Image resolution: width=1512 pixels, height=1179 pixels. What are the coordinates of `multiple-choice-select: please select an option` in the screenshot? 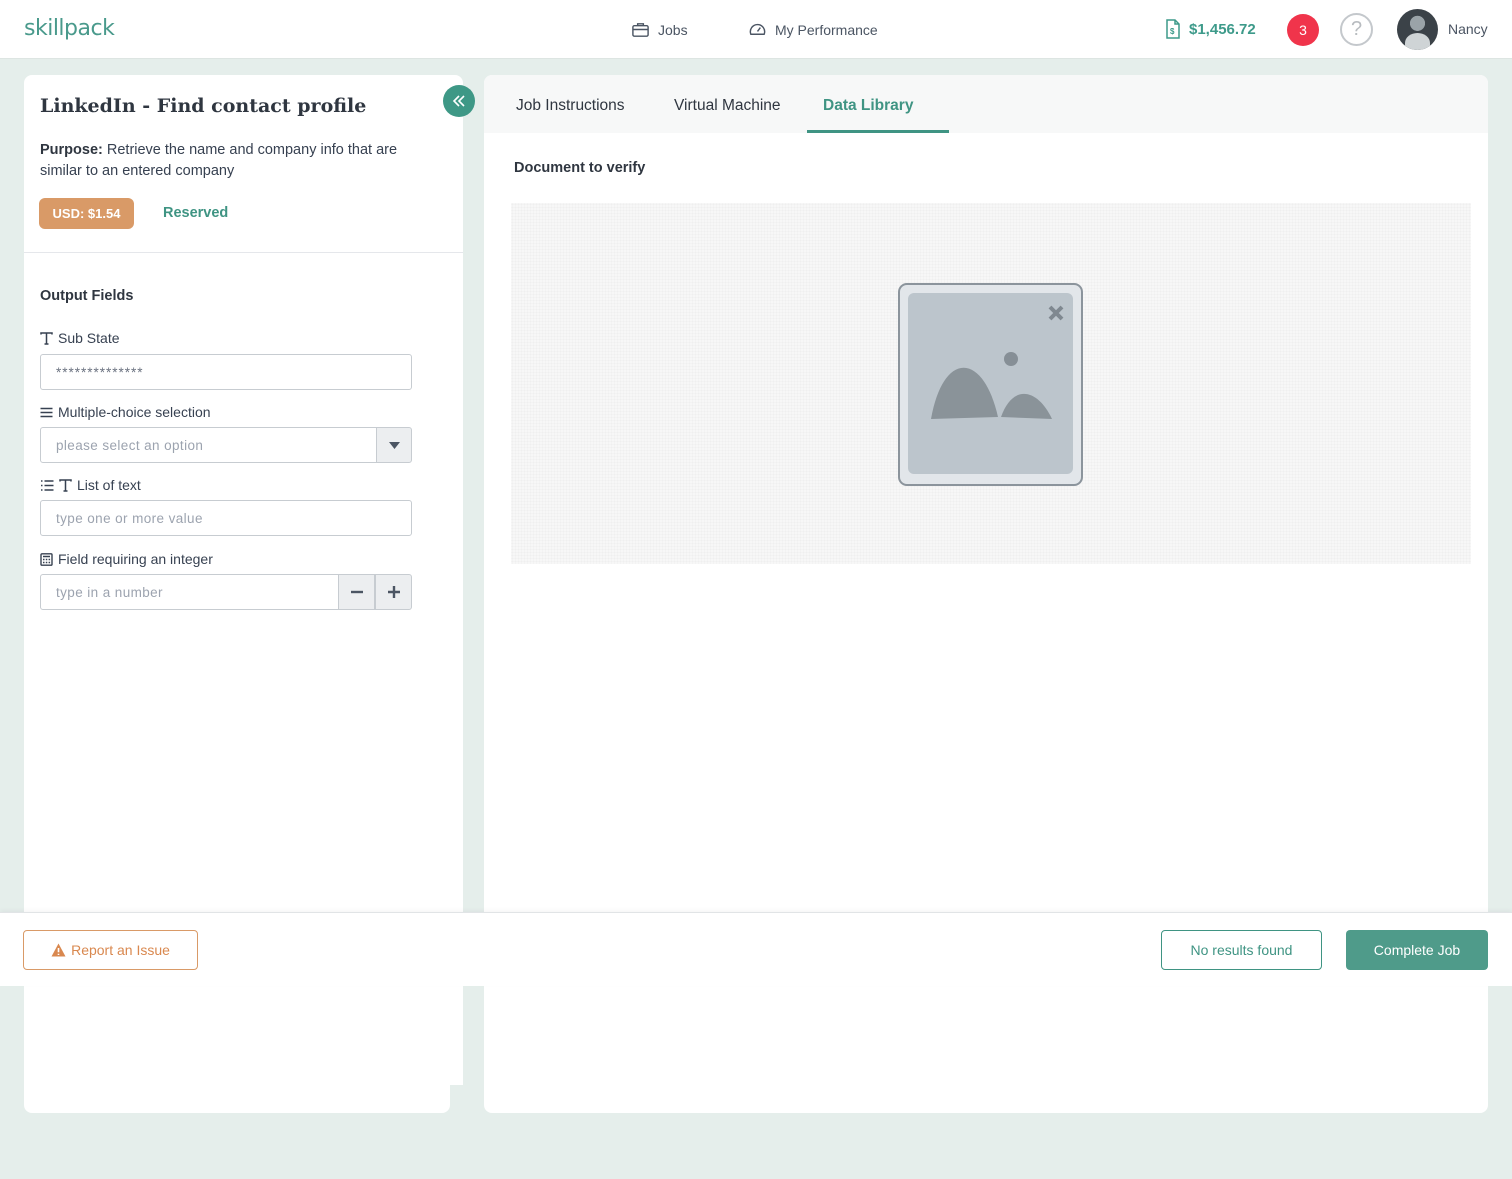 It's located at (208, 445).